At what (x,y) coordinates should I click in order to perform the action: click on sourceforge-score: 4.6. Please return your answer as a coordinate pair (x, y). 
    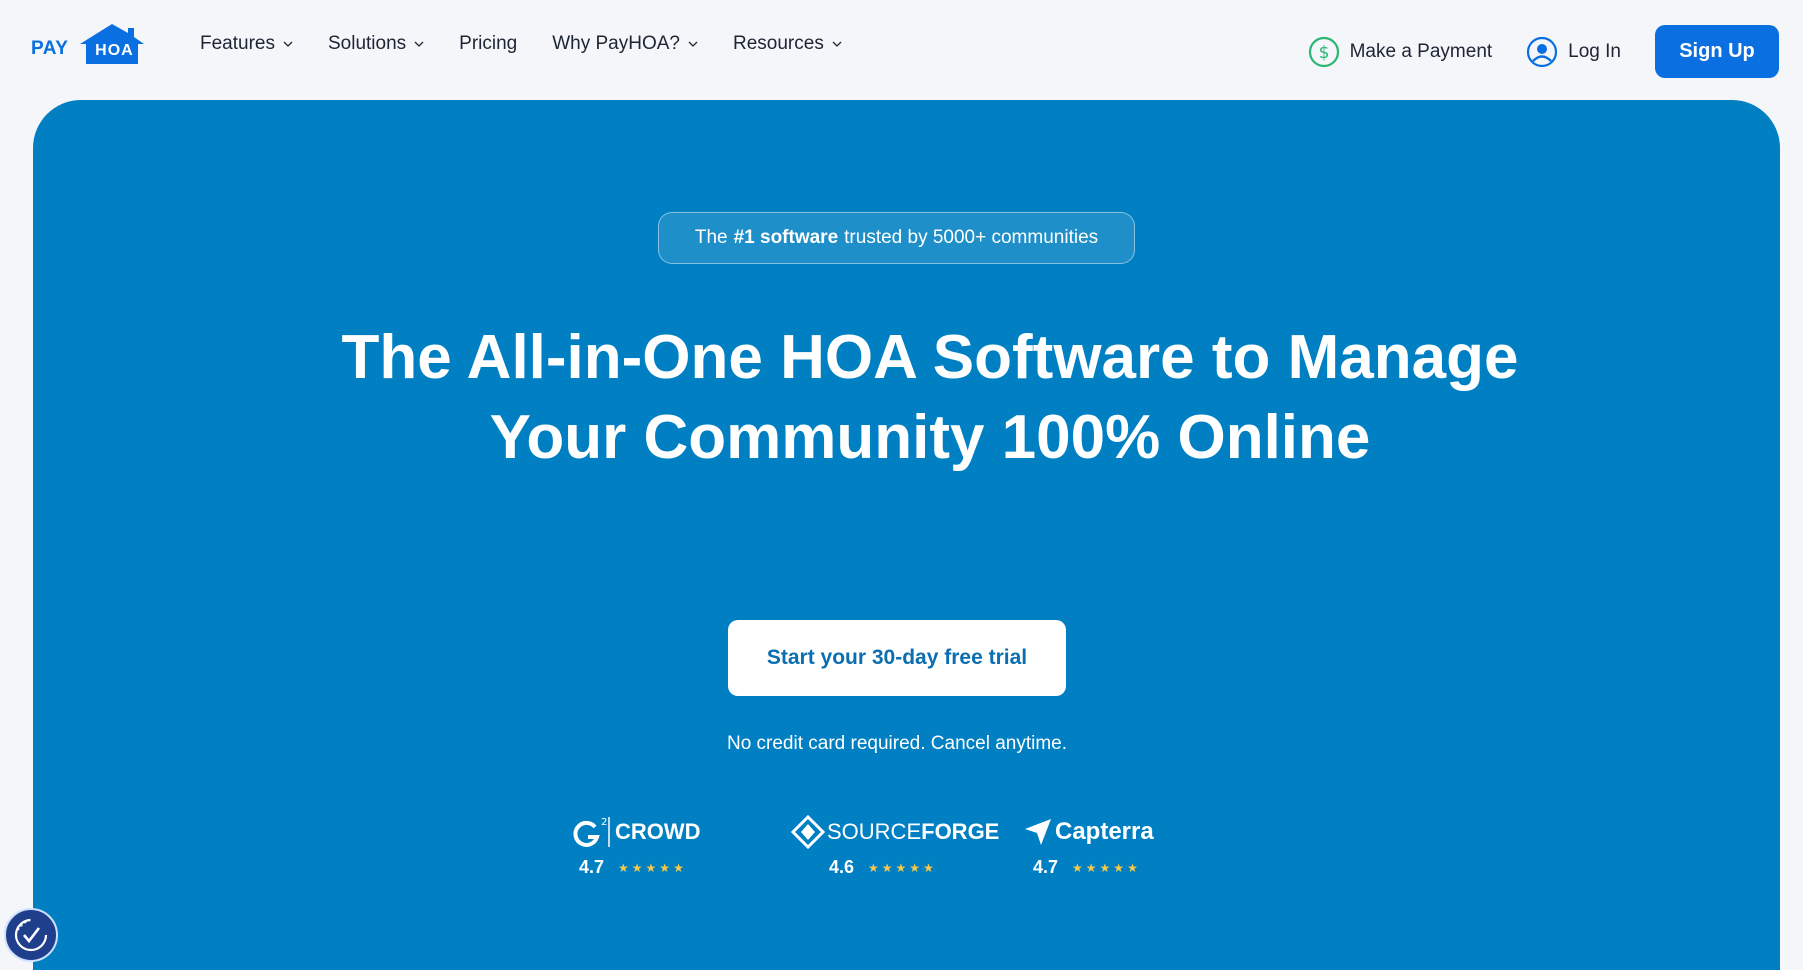
    Looking at the image, I should click on (842, 867).